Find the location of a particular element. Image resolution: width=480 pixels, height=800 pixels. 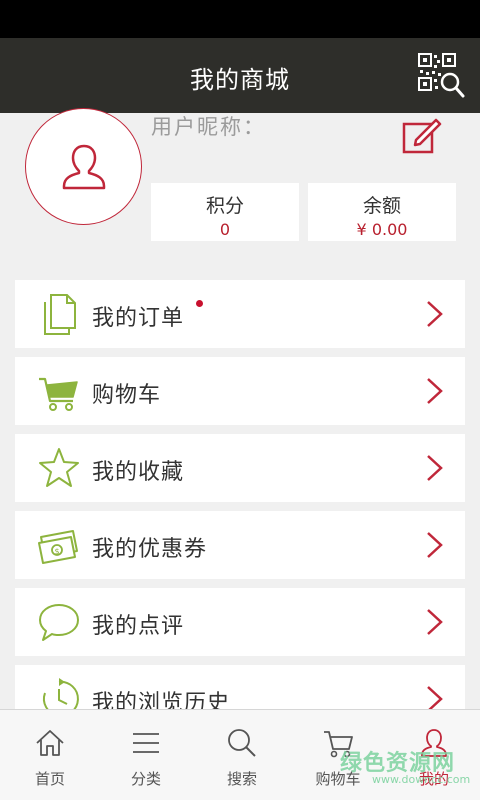

menu-item-label: 我的点评 is located at coordinates (138, 626).